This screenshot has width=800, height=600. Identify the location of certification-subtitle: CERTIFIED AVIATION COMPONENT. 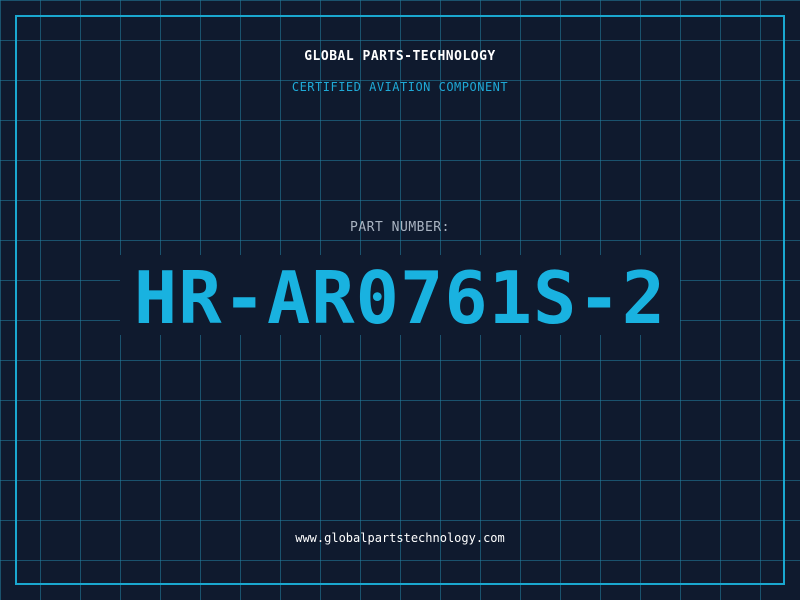
(400, 87).